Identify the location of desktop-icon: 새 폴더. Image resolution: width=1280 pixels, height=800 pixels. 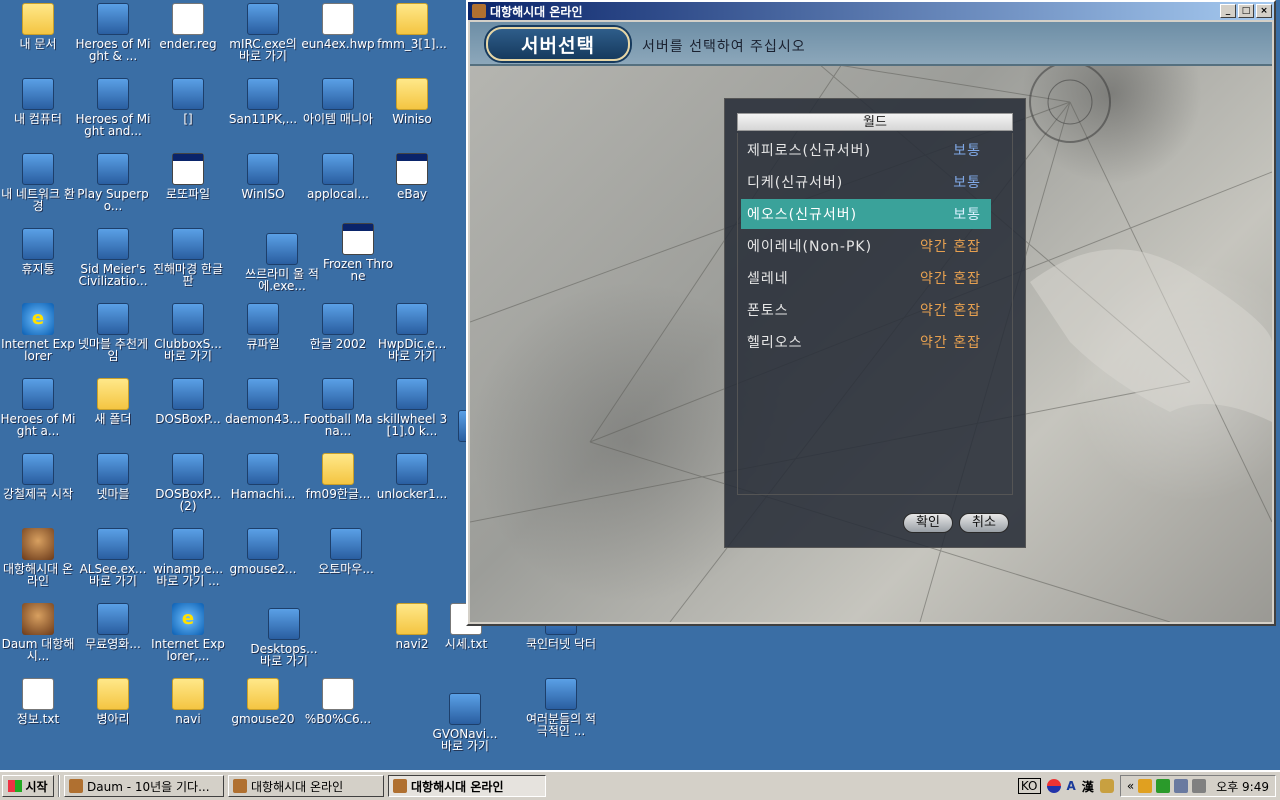
(113, 401).